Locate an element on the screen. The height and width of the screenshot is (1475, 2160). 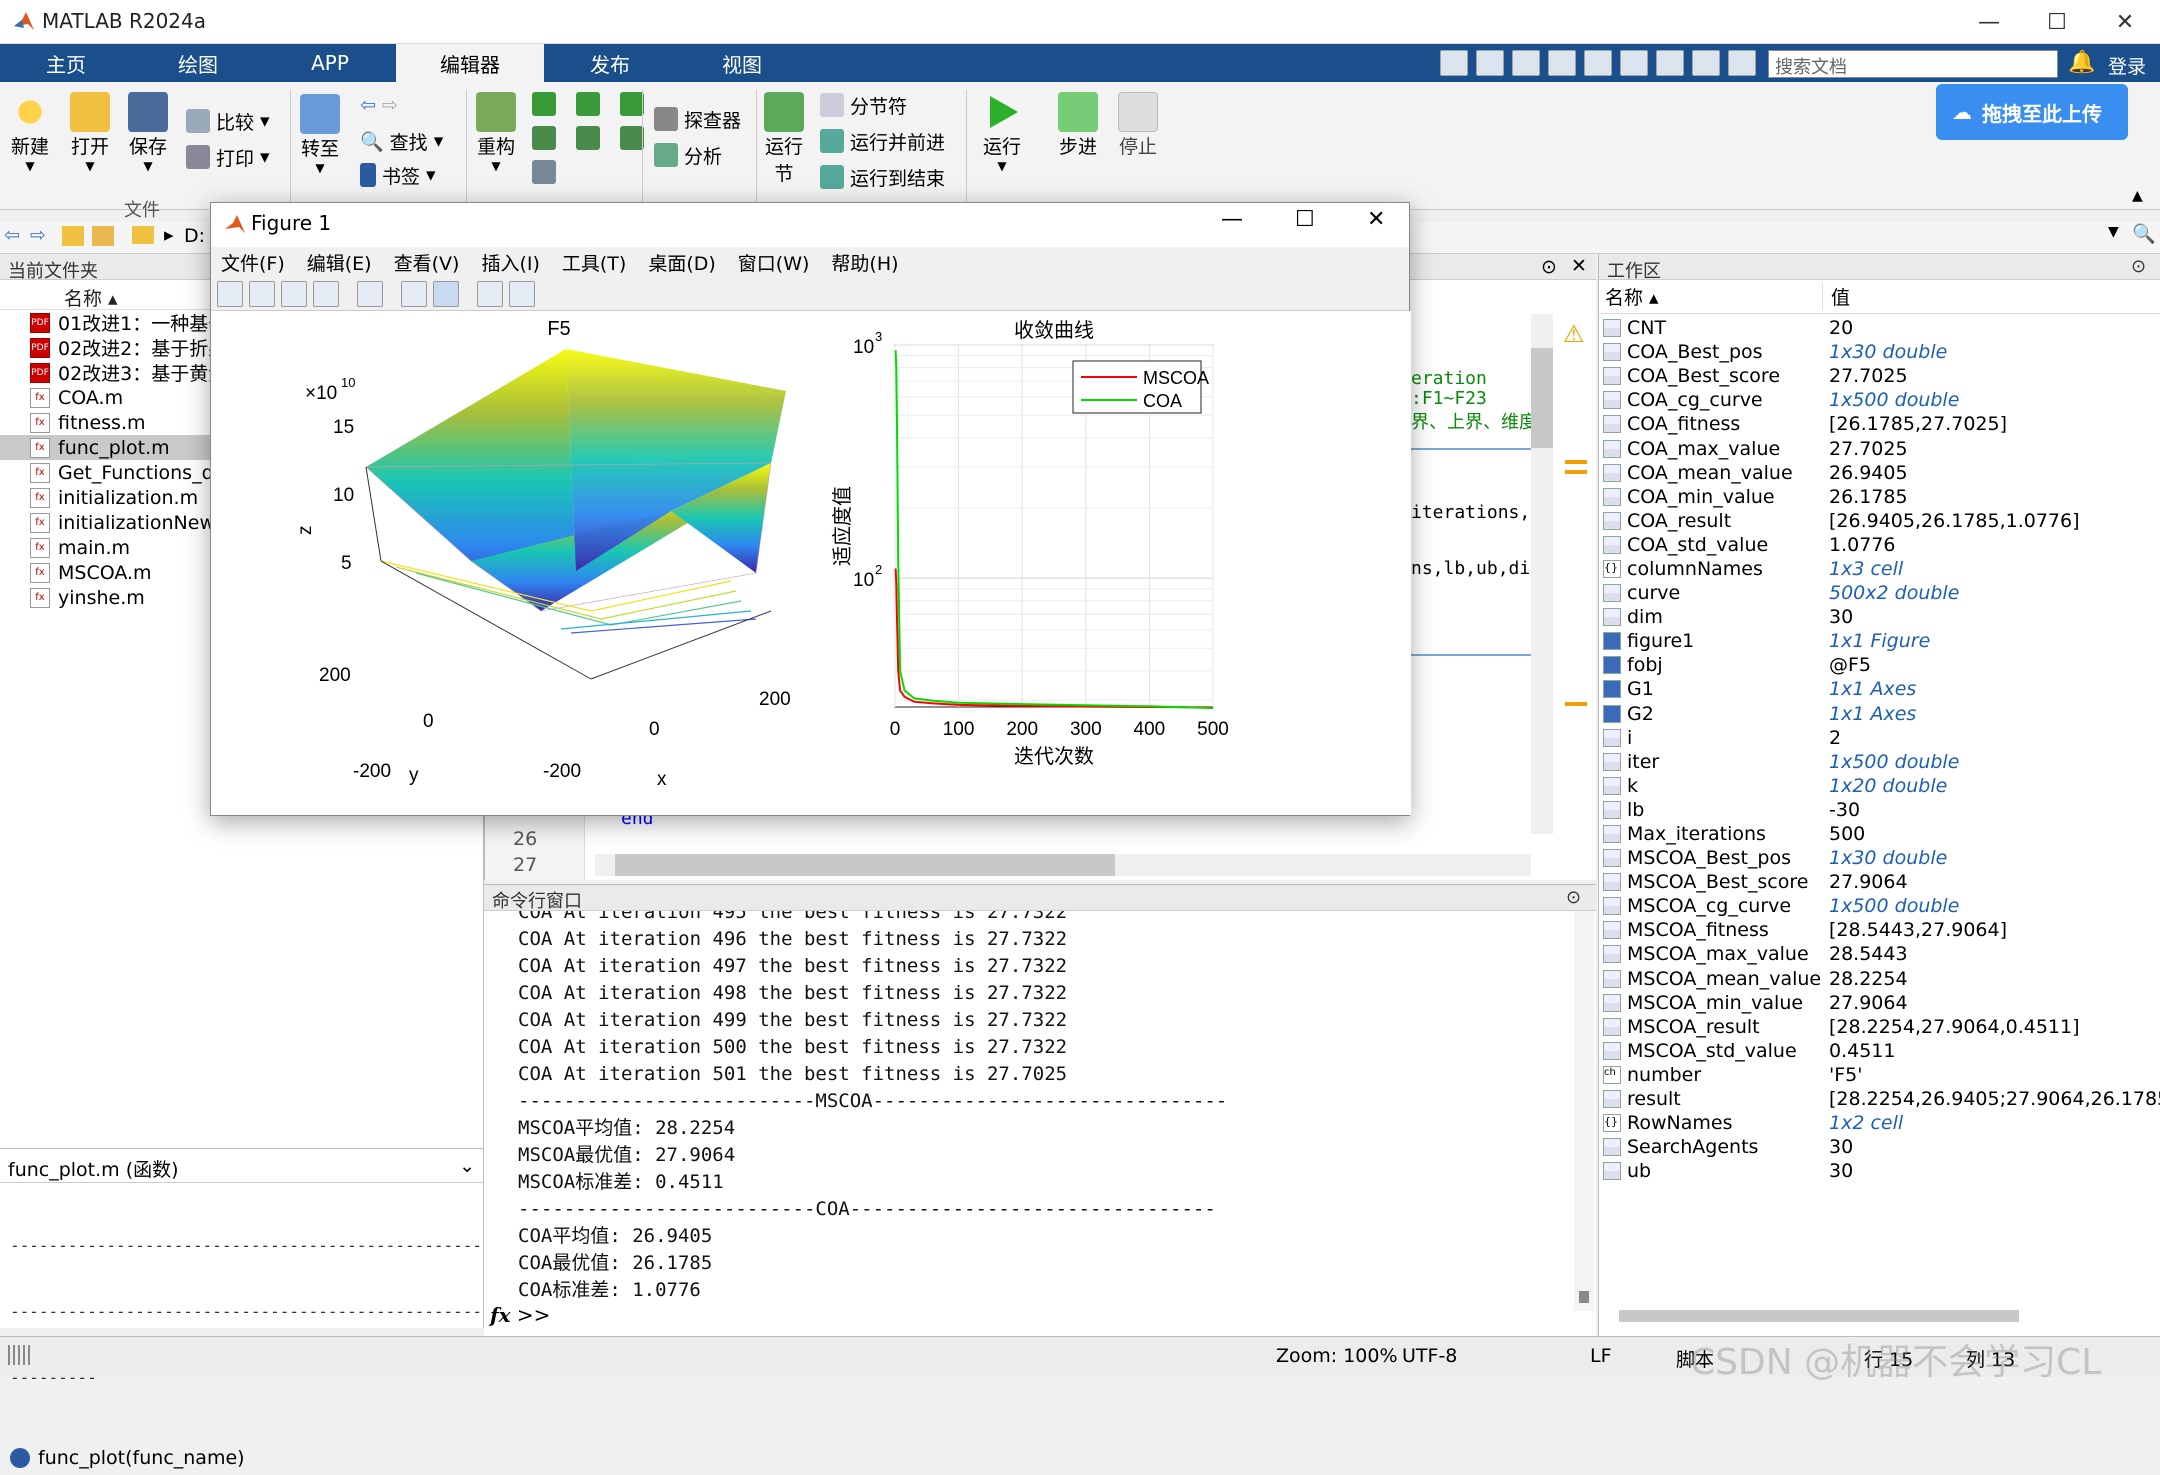
workspace-variable-row: CNT 20 is located at coordinates (1879, 328).